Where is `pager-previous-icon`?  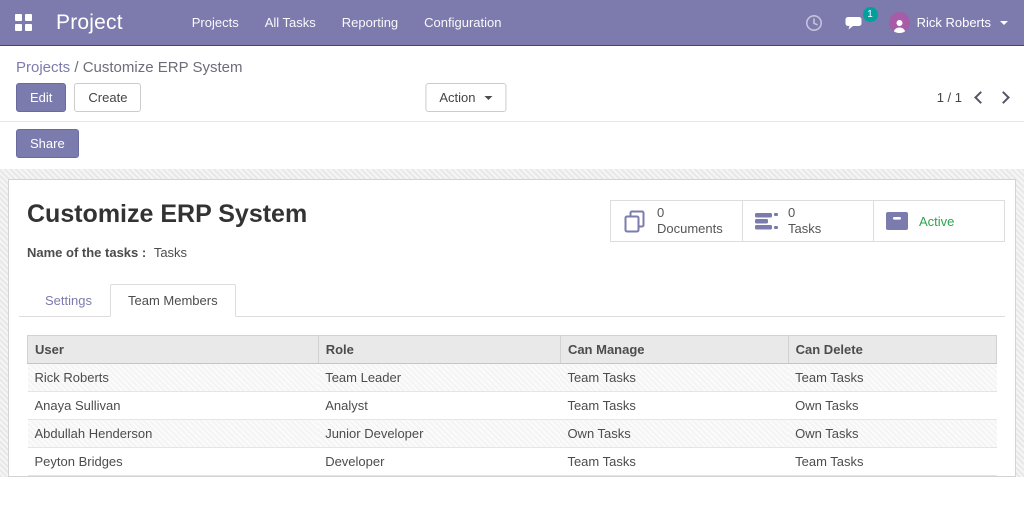 pager-previous-icon is located at coordinates (980, 97).